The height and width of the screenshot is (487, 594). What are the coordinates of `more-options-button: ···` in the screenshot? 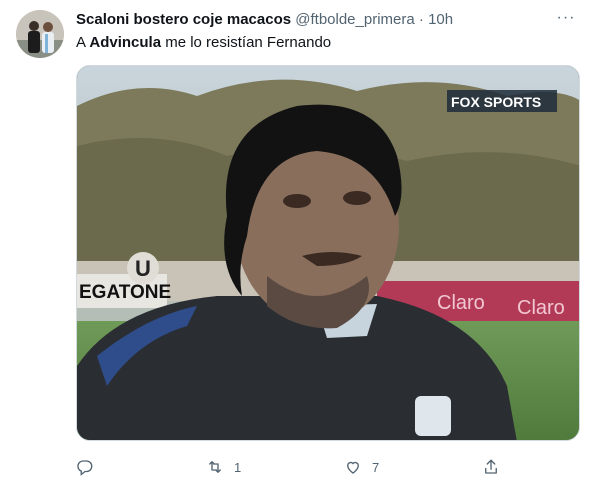 It's located at (566, 20).